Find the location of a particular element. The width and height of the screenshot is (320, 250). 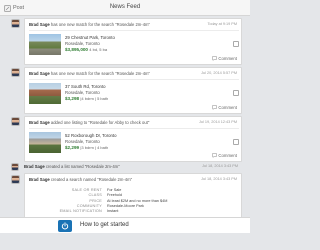

criteria-label: Email Notification is located at coordinates (80, 211).